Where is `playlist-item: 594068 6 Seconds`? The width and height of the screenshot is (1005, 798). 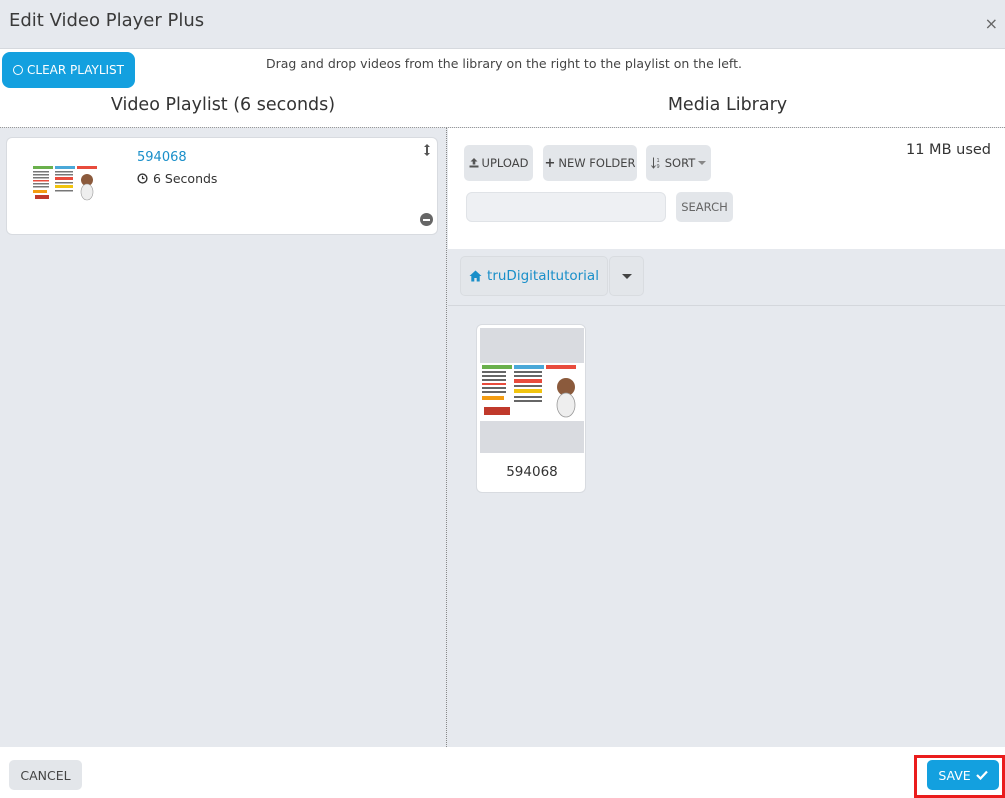
playlist-item: 594068 6 Seconds is located at coordinates (222, 186).